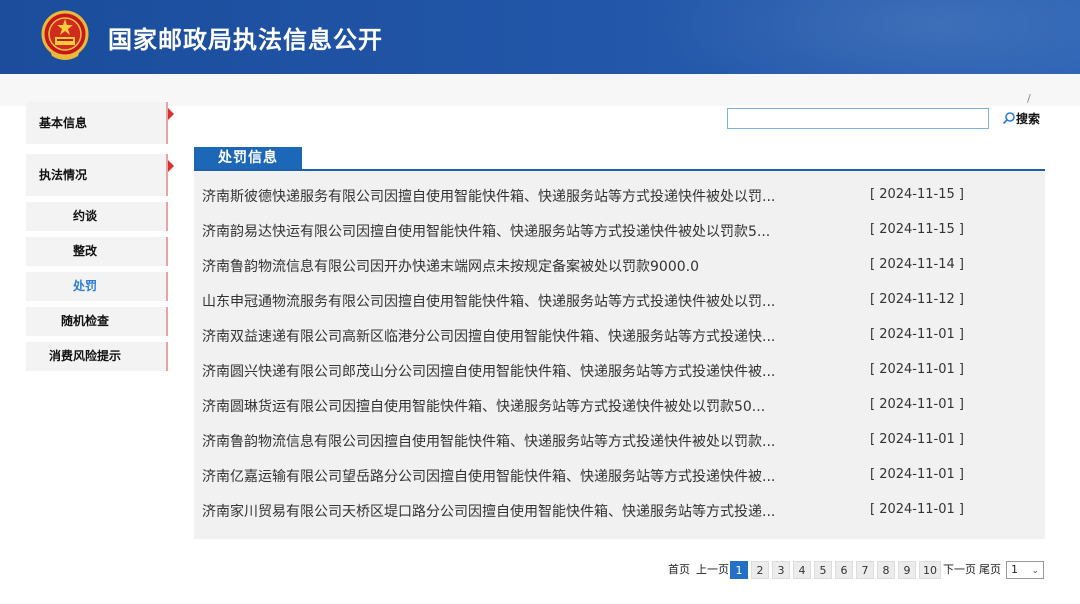 The height and width of the screenshot is (604, 1080). I want to click on page-number: 8, so click(886, 570).